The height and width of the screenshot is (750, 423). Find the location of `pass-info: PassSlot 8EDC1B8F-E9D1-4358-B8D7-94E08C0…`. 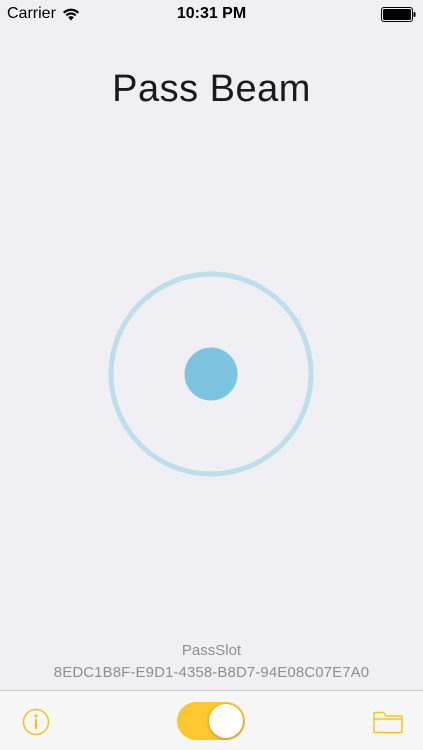

pass-info: PassSlot 8EDC1B8F-E9D1-4358-B8D7-94E08C0… is located at coordinates (211, 662).